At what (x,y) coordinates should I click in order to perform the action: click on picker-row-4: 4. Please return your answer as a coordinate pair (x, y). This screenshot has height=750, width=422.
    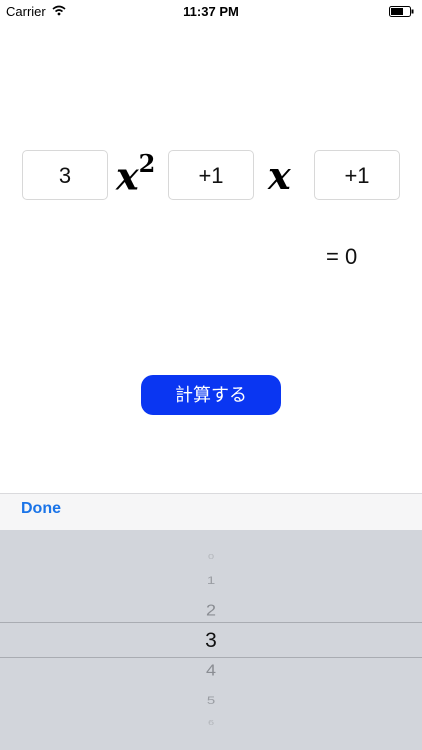
    Looking at the image, I should click on (211, 670).